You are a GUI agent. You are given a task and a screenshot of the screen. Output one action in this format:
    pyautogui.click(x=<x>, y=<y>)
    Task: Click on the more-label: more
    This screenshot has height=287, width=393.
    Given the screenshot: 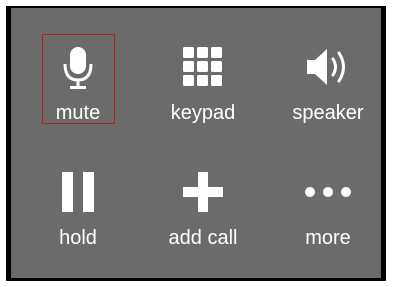 What is the action you would take?
    pyautogui.click(x=328, y=238)
    